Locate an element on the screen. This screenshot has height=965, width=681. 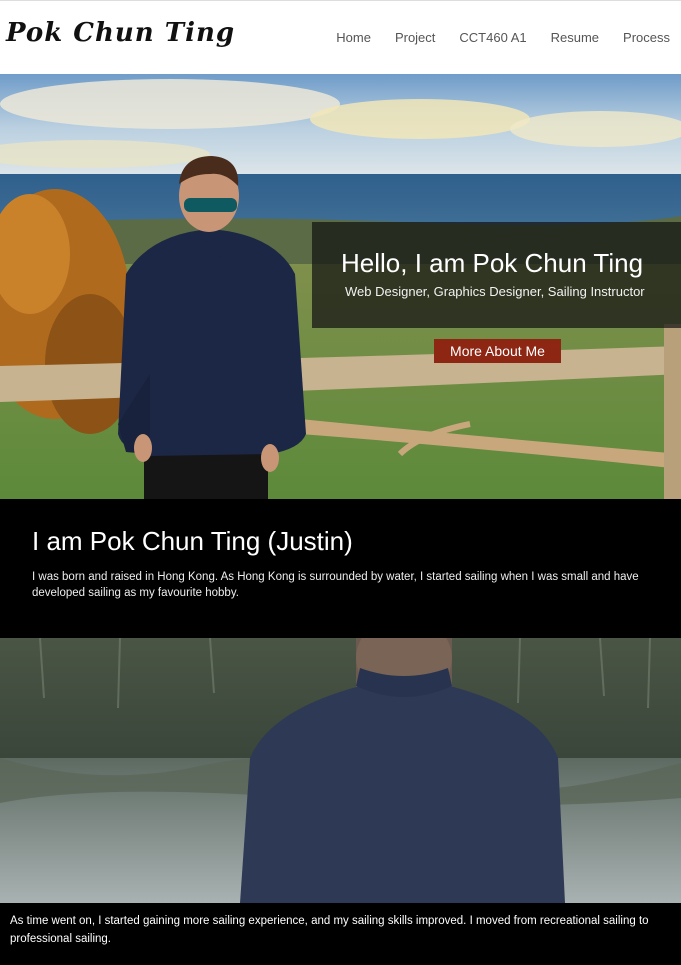
site-logo: Pok Chun Ting is located at coordinates (120, 33).